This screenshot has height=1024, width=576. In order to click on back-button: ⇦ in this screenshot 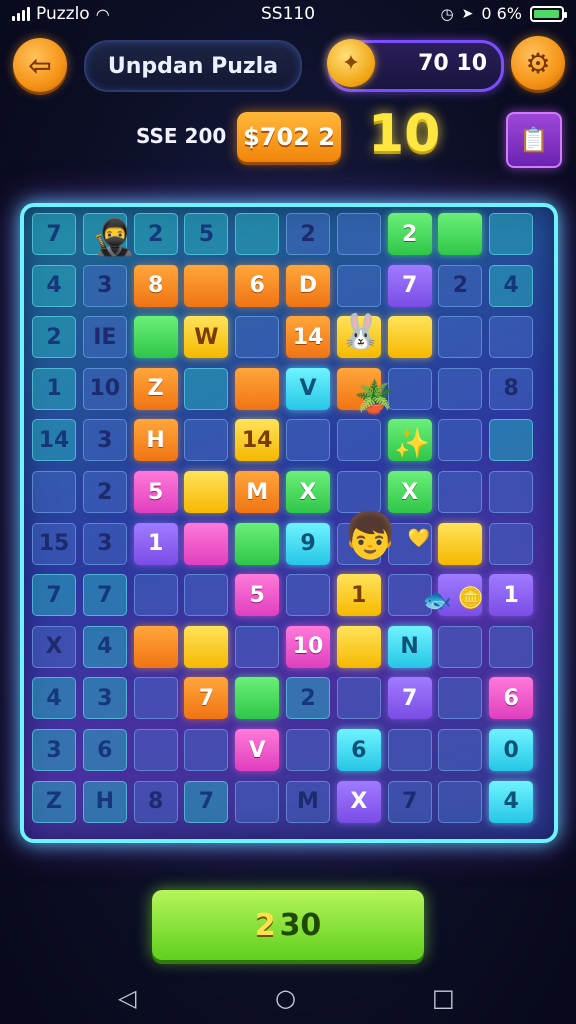, I will do `click(40, 65)`.